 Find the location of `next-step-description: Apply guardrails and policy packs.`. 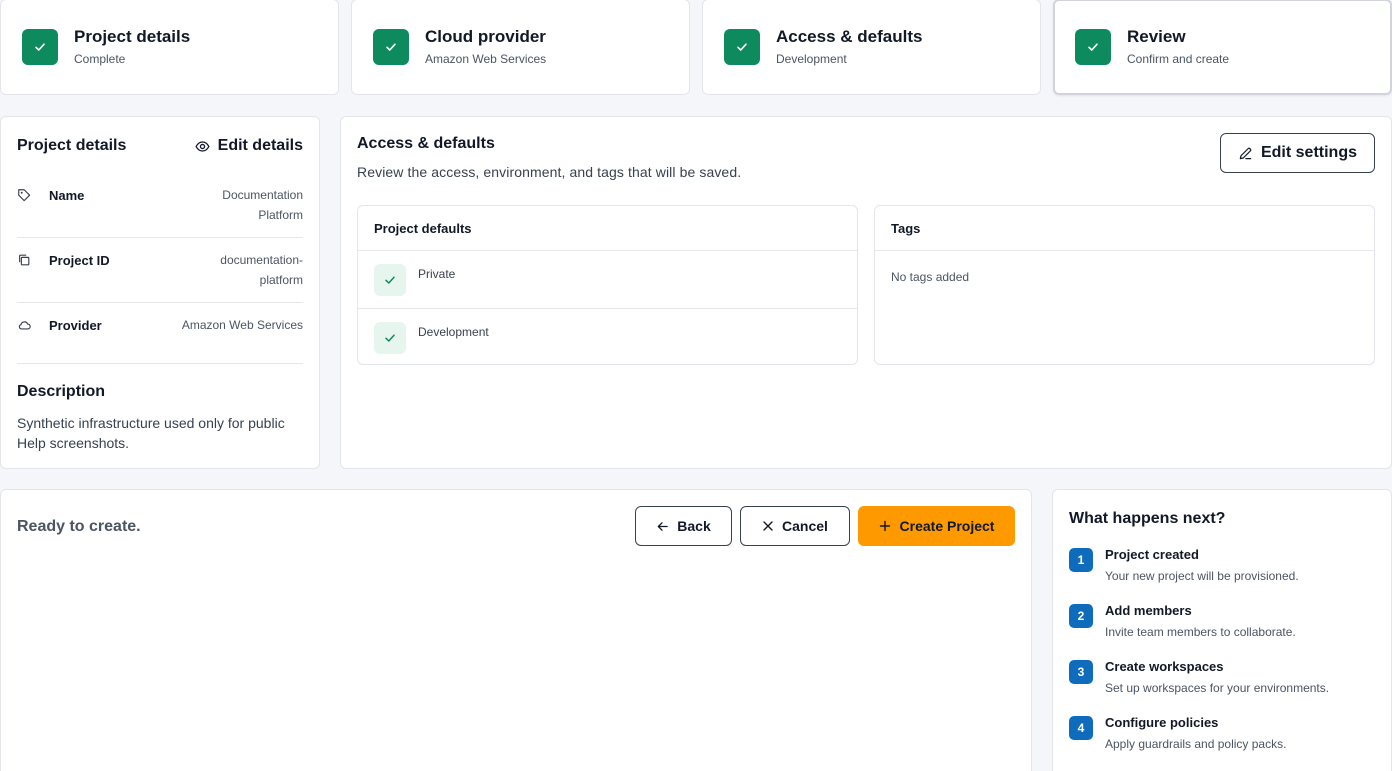

next-step-description: Apply guardrails and policy packs. is located at coordinates (1196, 744).